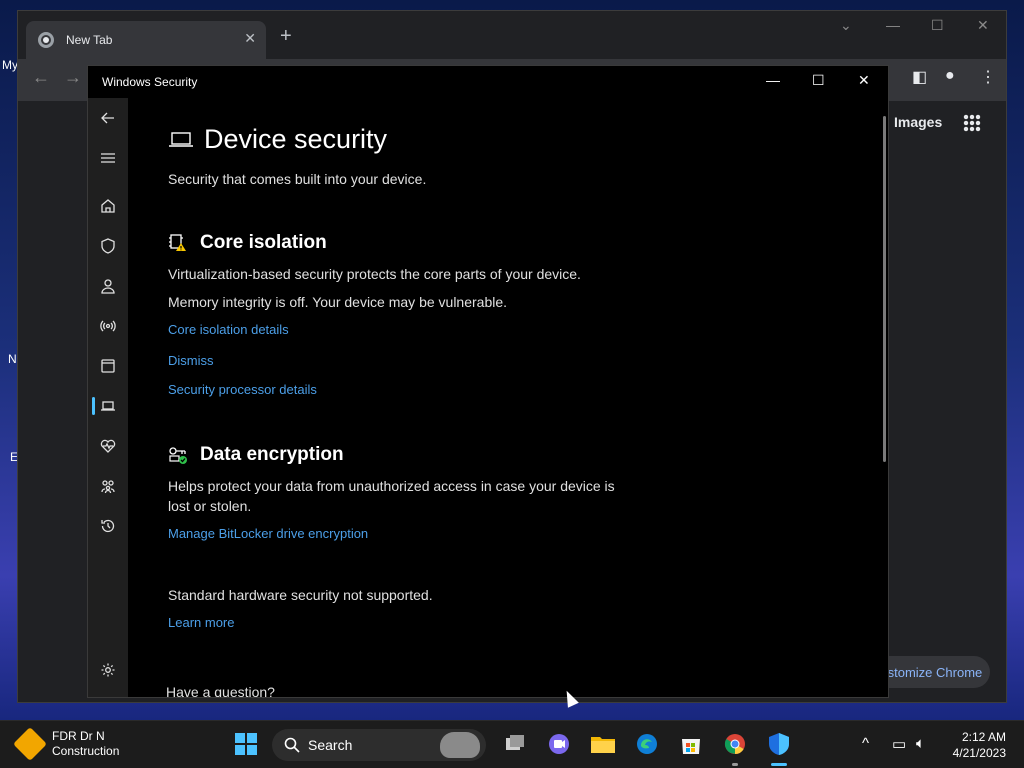  Describe the element at coordinates (899, 744) in the screenshot. I see `network-icon: ▭` at that location.